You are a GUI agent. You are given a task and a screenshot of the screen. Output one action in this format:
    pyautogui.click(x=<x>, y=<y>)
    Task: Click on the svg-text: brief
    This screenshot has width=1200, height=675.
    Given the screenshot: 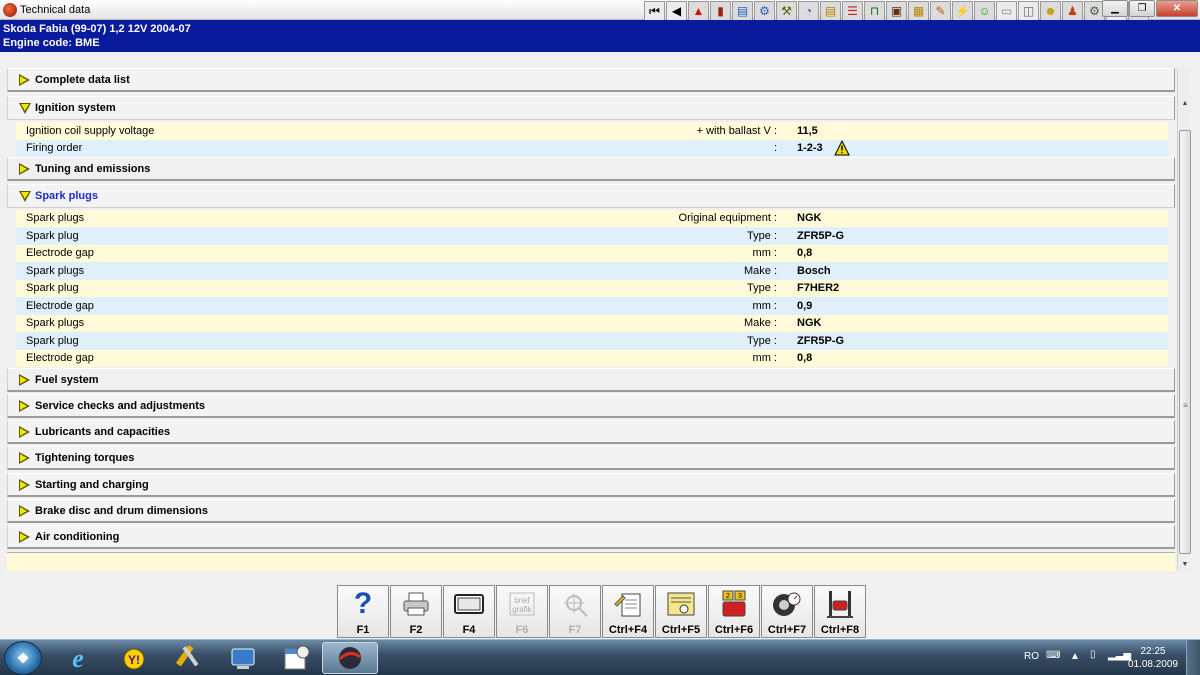 What is the action you would take?
    pyautogui.click(x=522, y=600)
    